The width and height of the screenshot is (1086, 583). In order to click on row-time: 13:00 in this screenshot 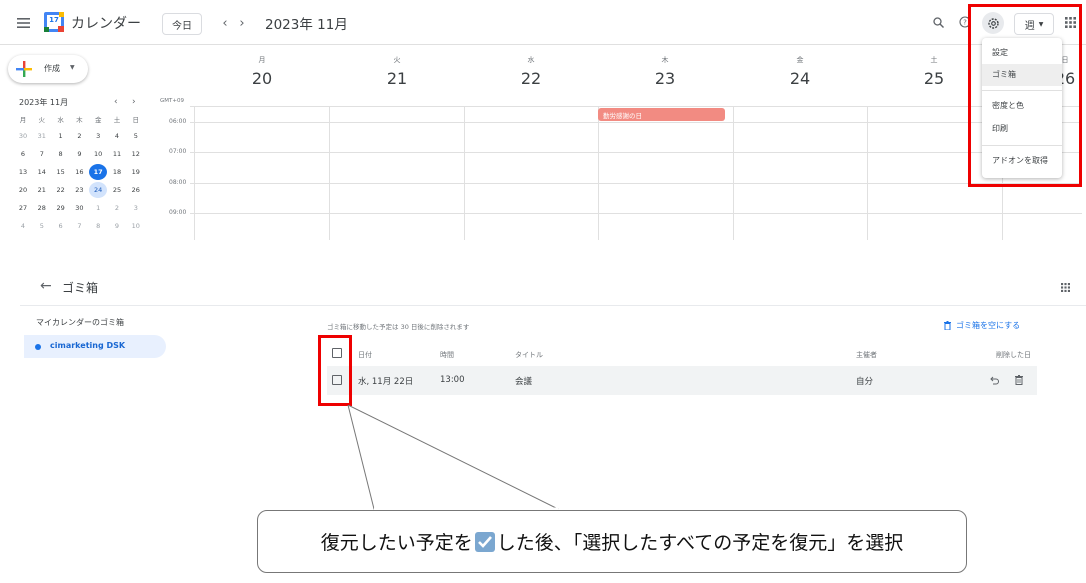, I will do `click(452, 380)`.